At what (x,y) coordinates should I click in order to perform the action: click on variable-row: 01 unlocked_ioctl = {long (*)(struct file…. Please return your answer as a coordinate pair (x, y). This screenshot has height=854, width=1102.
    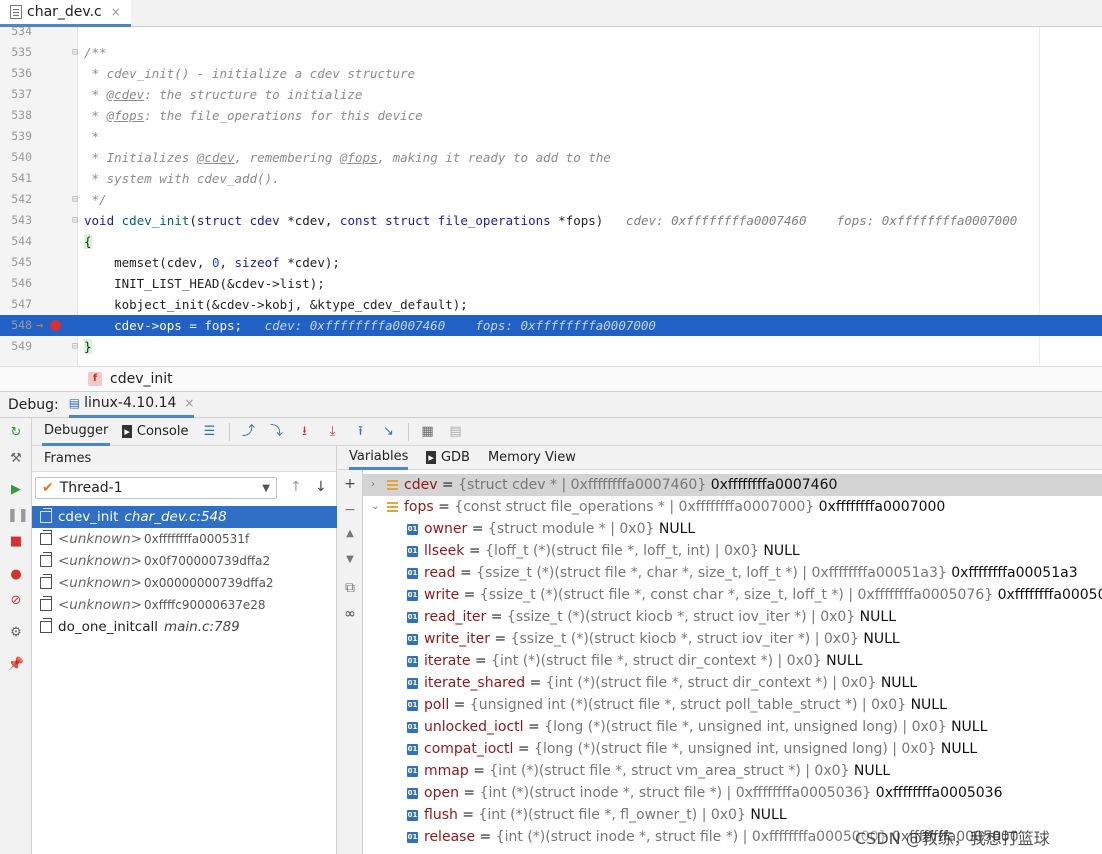
    Looking at the image, I should click on (732, 727).